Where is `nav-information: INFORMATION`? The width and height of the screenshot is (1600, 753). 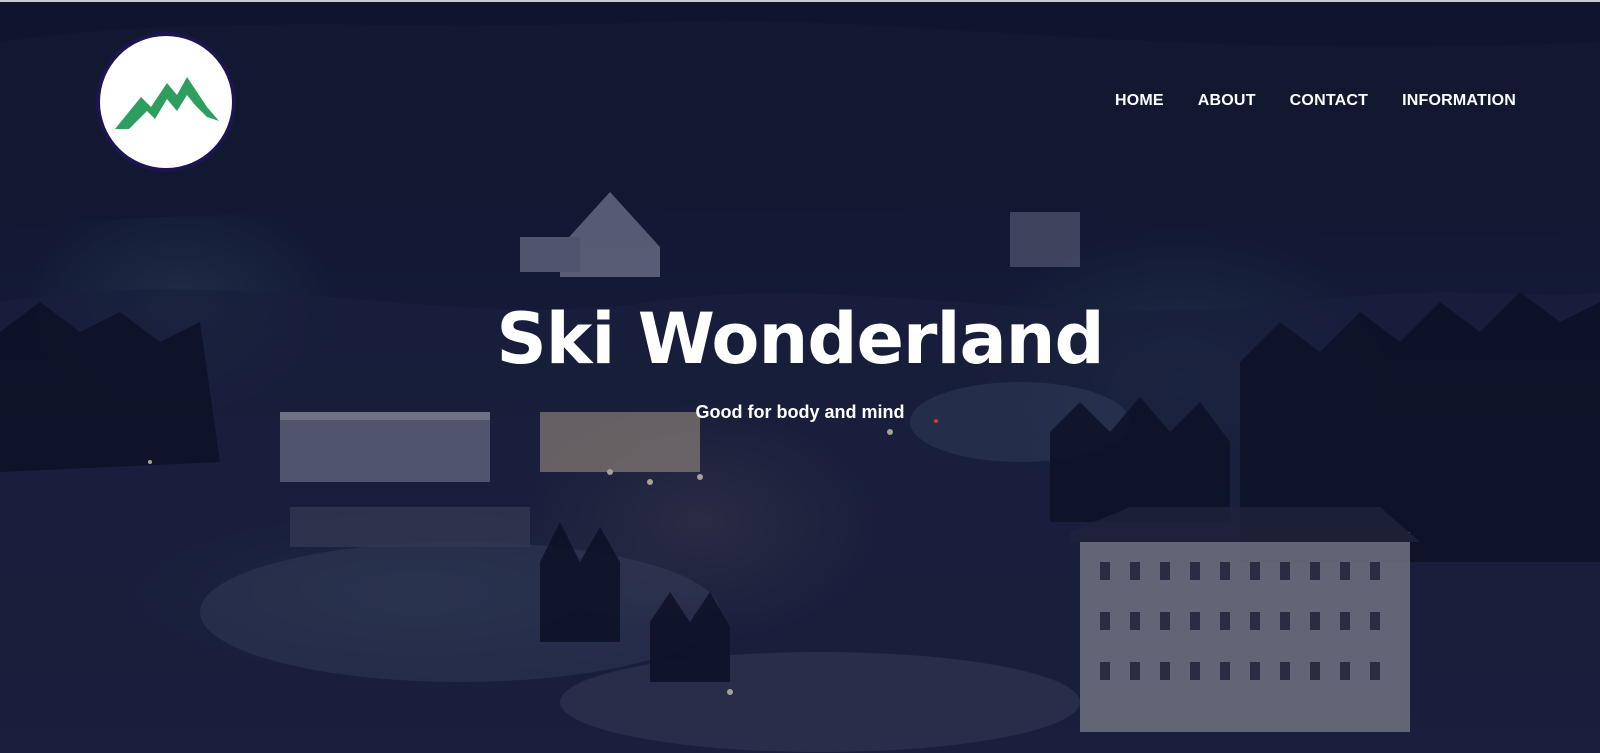 nav-information: INFORMATION is located at coordinates (1459, 101).